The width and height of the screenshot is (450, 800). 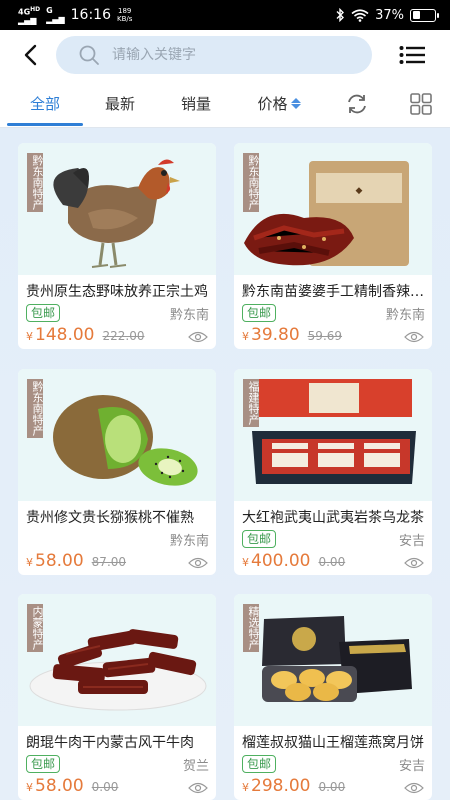 I want to click on tab-sales-label: 销量, so click(x=195, y=103).